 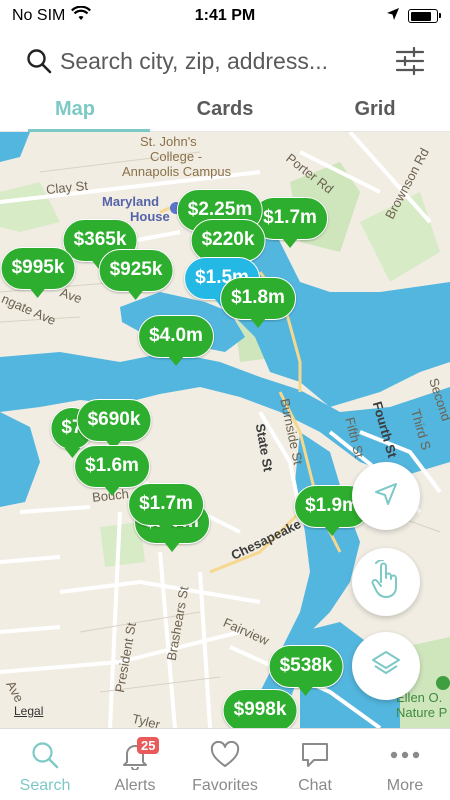 I want to click on hand-draw-icon, so click(x=386, y=581).